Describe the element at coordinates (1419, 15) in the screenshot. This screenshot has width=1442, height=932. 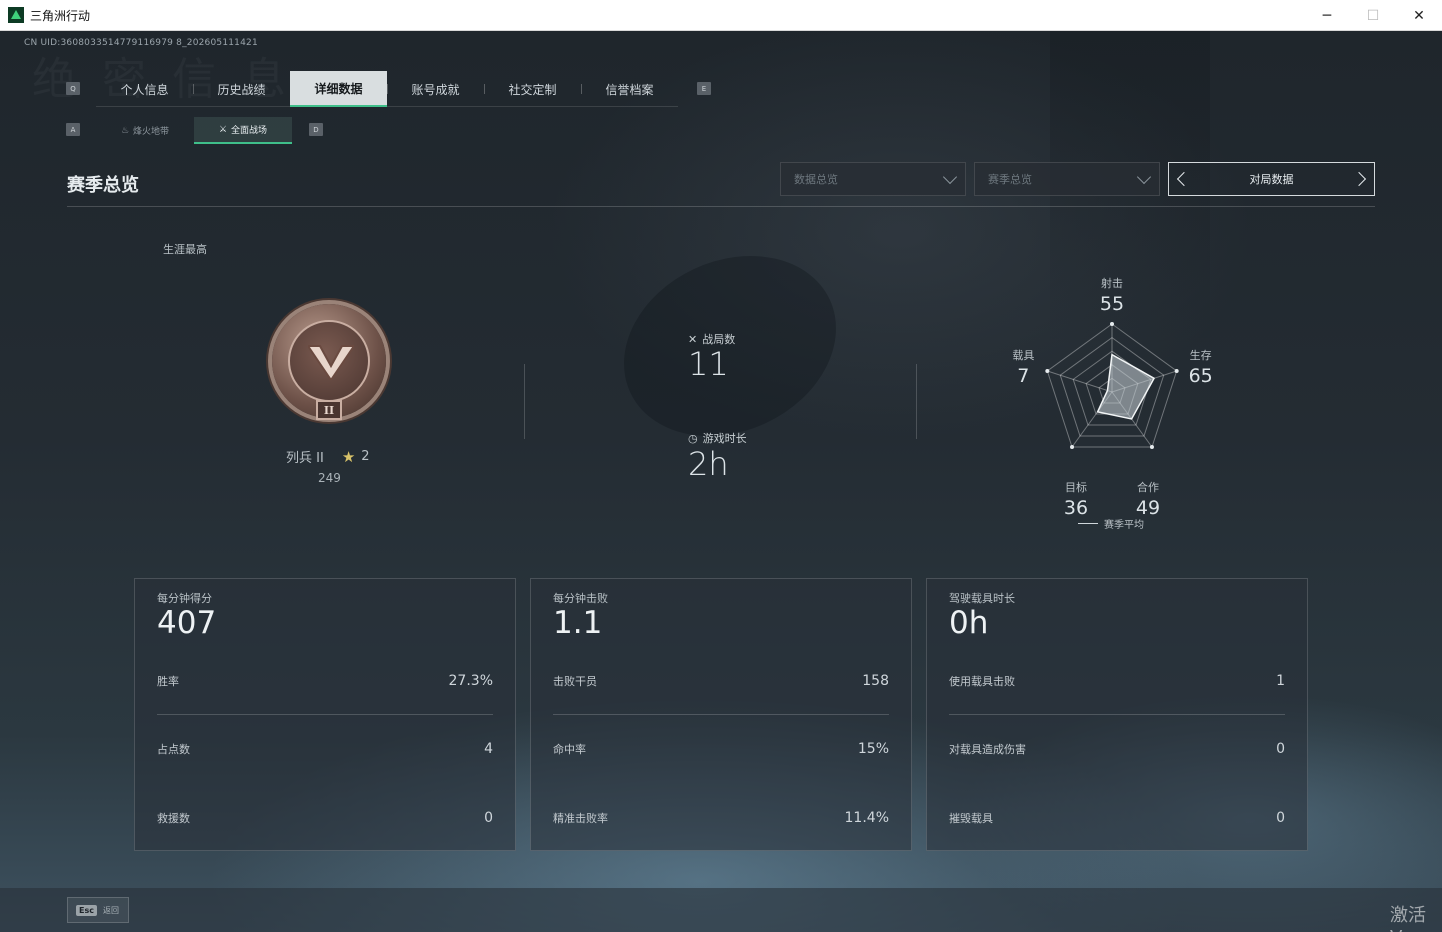
I see `close-button: ✕` at that location.